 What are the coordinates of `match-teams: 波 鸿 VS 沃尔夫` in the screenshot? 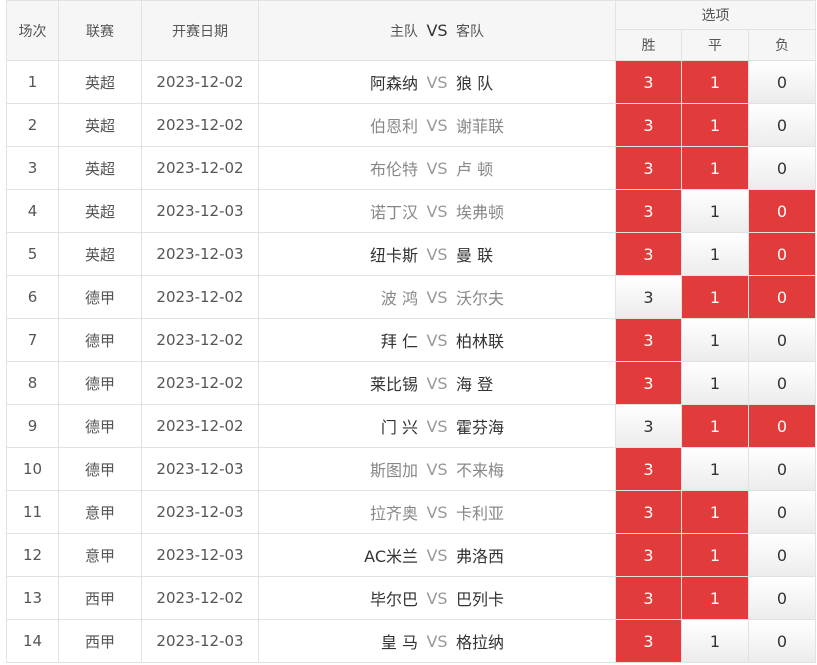 It's located at (437, 297).